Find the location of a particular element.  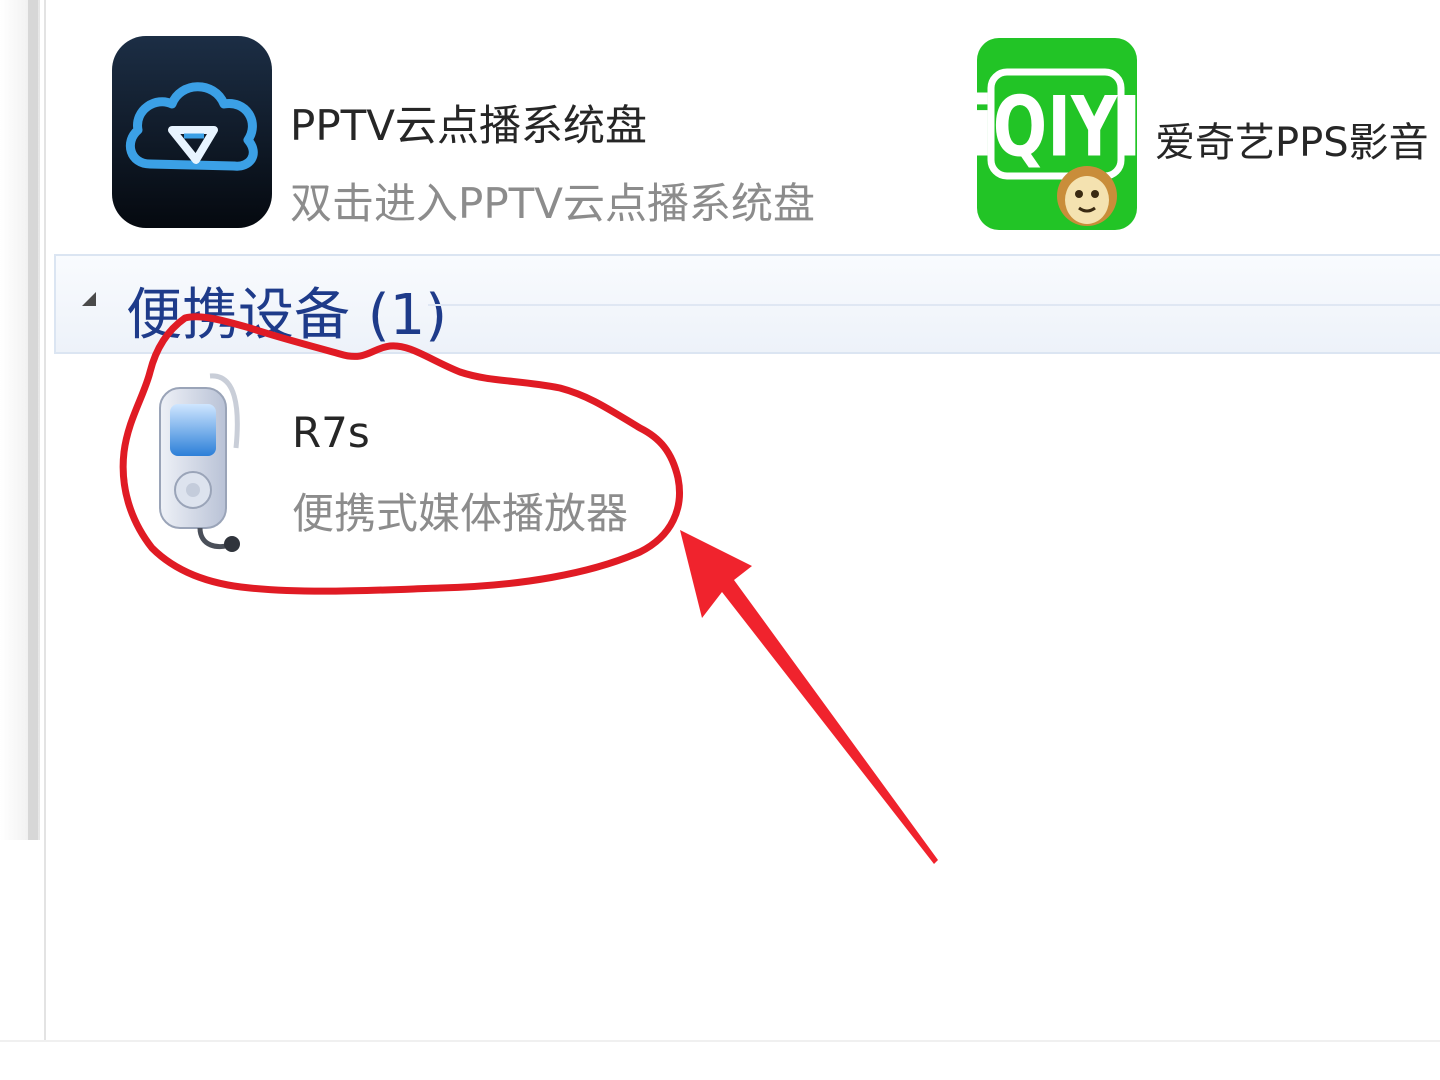

iqiyi-icon: iQIYI is located at coordinates (1056, 134).